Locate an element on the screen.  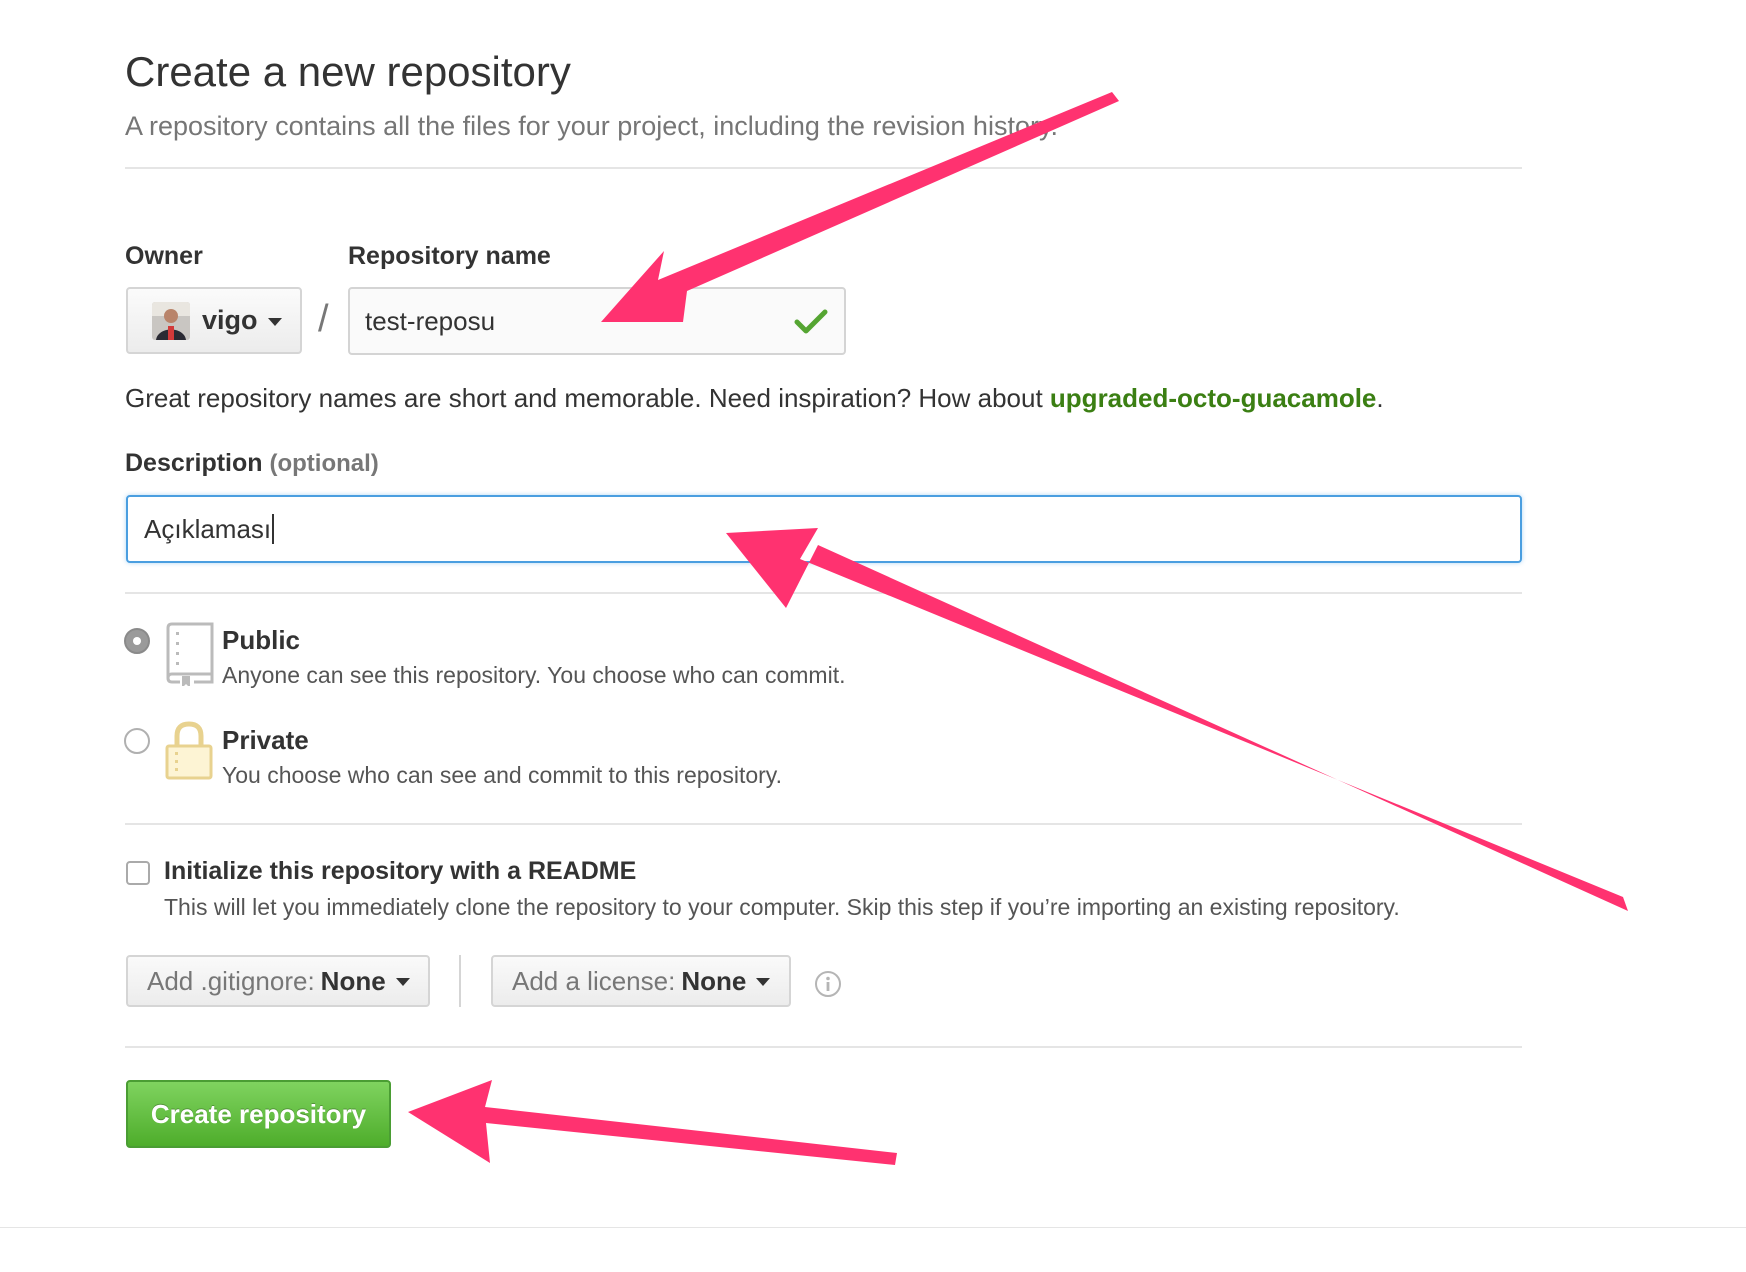
description-divider is located at coordinates (823, 593).